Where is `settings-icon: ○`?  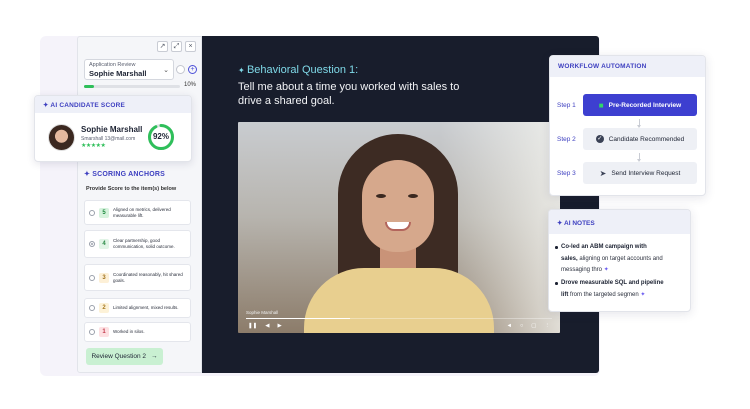
settings-icon: ○ is located at coordinates (521, 326).